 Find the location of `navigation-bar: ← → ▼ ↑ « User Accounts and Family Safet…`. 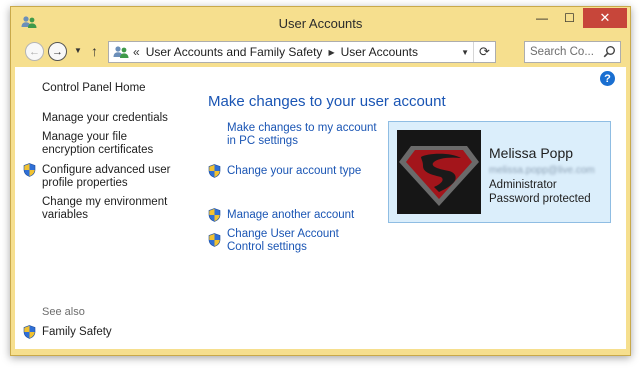

navigation-bar: ← → ▼ ↑ « User Accounts and Family Safet… is located at coordinates (320, 52).